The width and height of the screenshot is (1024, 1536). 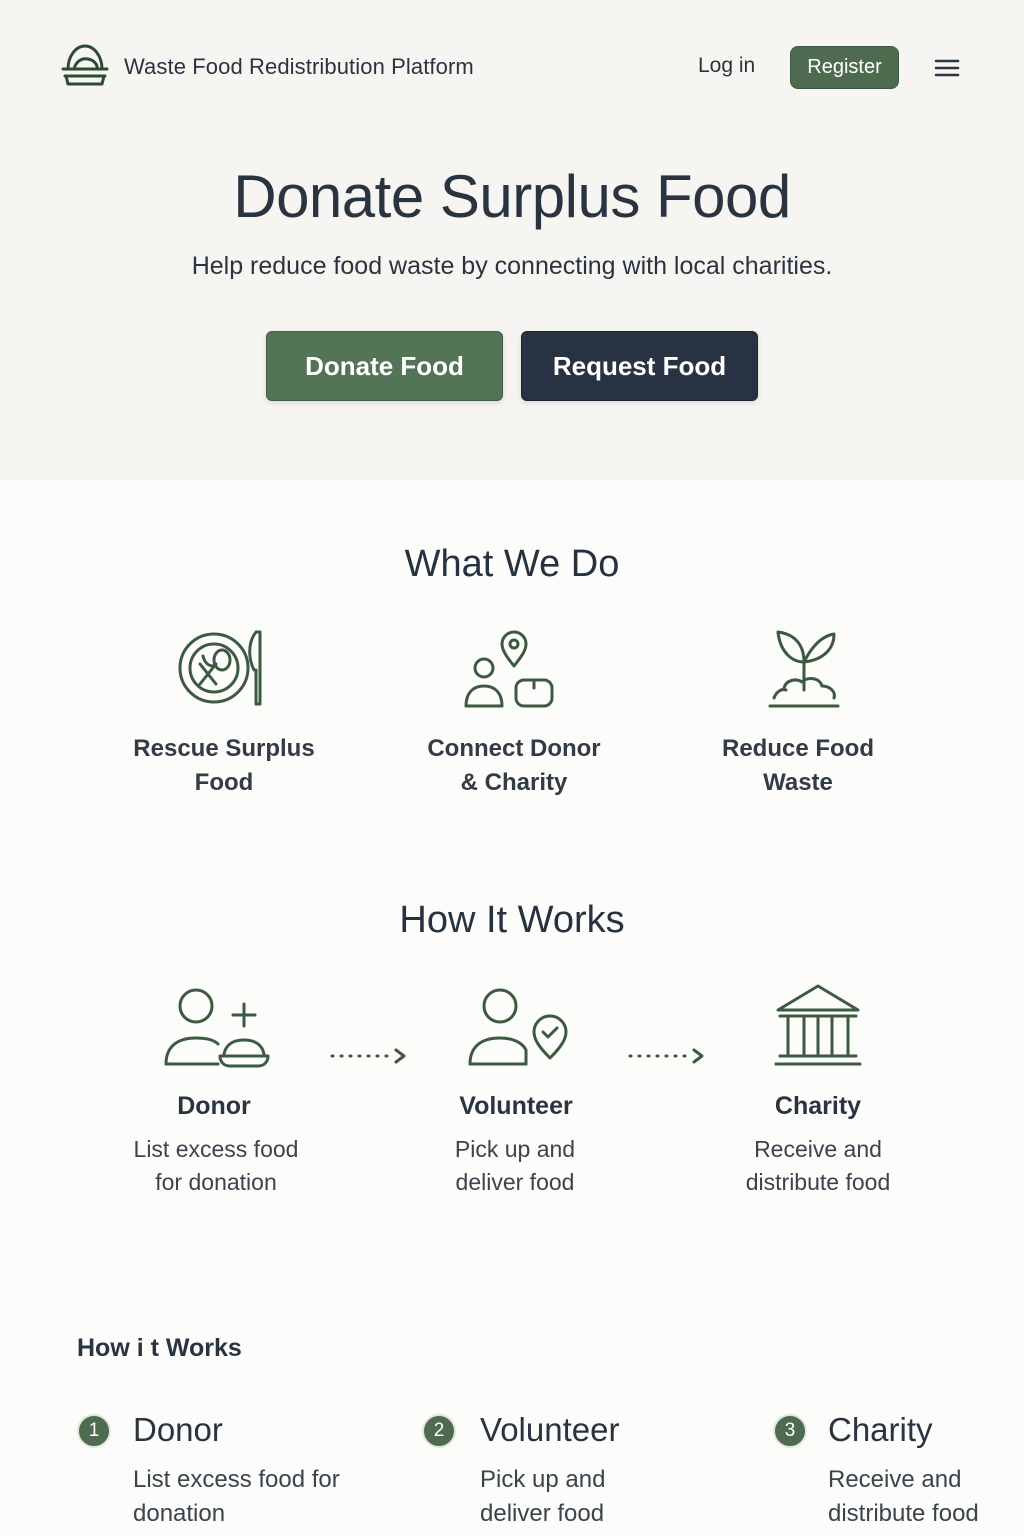 What do you see at coordinates (94, 1431) in the screenshot?
I see `step-number-badge: 1` at bounding box center [94, 1431].